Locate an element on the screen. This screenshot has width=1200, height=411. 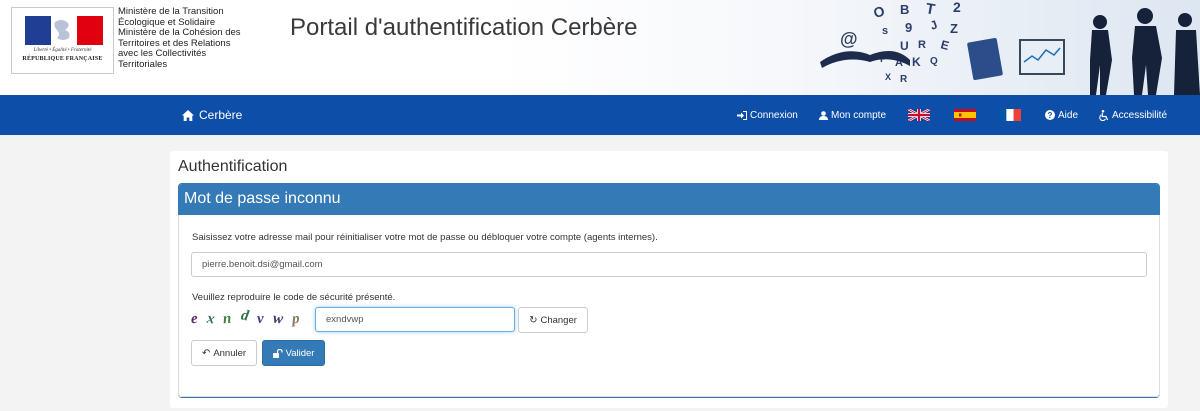
svg-text: K is located at coordinates (916, 62).